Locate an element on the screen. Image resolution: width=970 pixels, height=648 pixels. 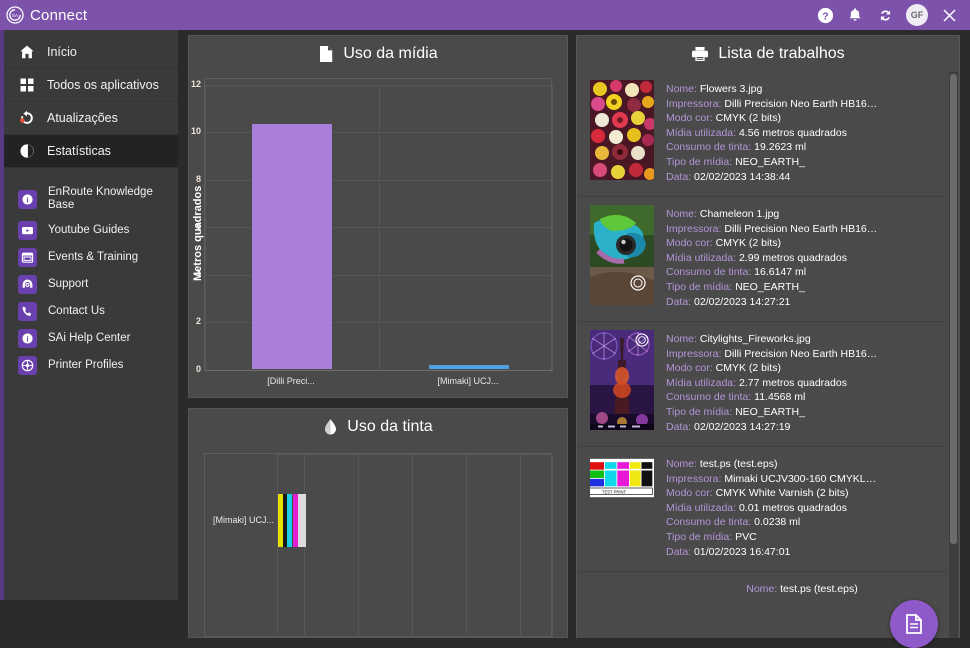
field-value: 0.0238 ml is located at coordinates (777, 522).